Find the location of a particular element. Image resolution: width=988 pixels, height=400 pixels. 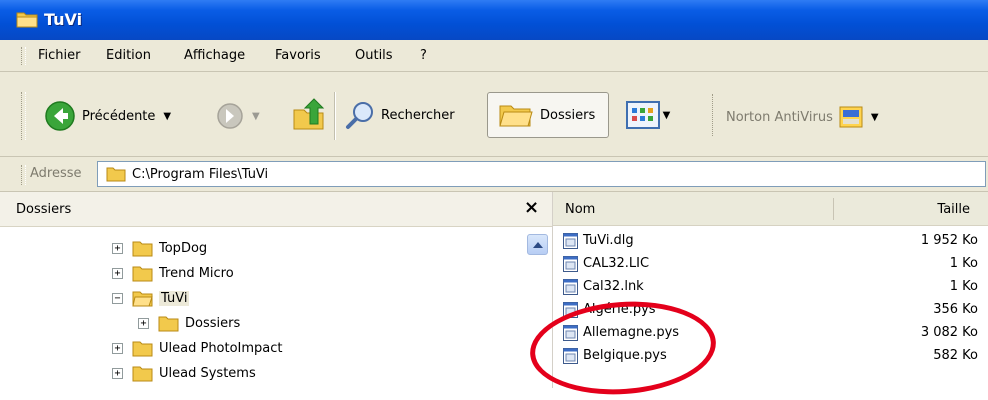

back-dropdown-icon: ▼ is located at coordinates (167, 116).